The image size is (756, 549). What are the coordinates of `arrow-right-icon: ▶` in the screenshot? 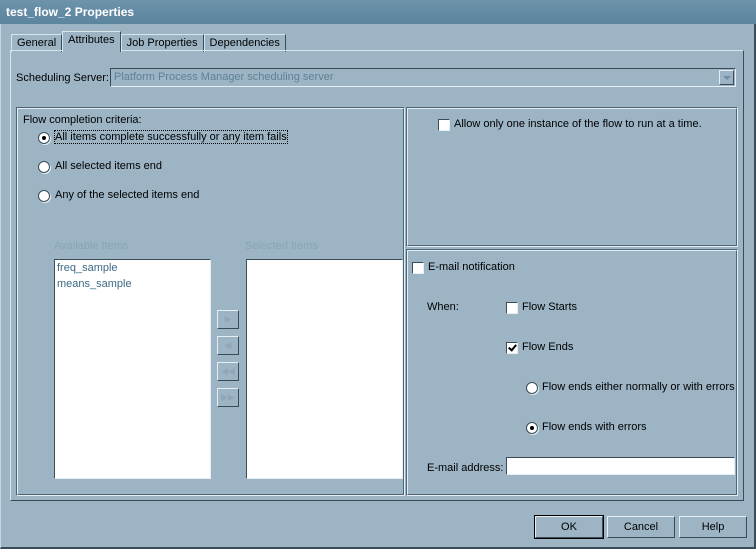 It's located at (228, 319).